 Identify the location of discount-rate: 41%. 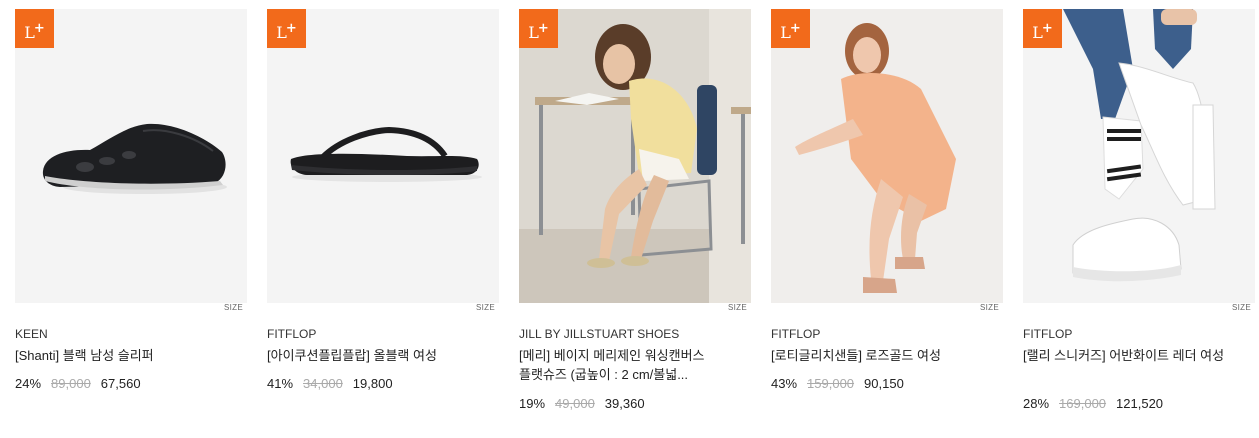
(280, 383).